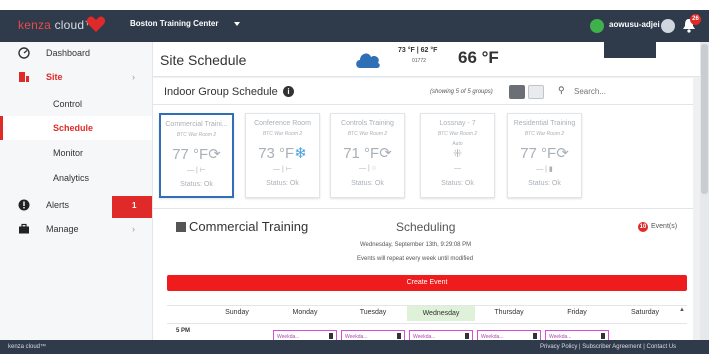 The image size is (709, 354). I want to click on sidebar-subitem-monitor: Monitor, so click(76, 153).